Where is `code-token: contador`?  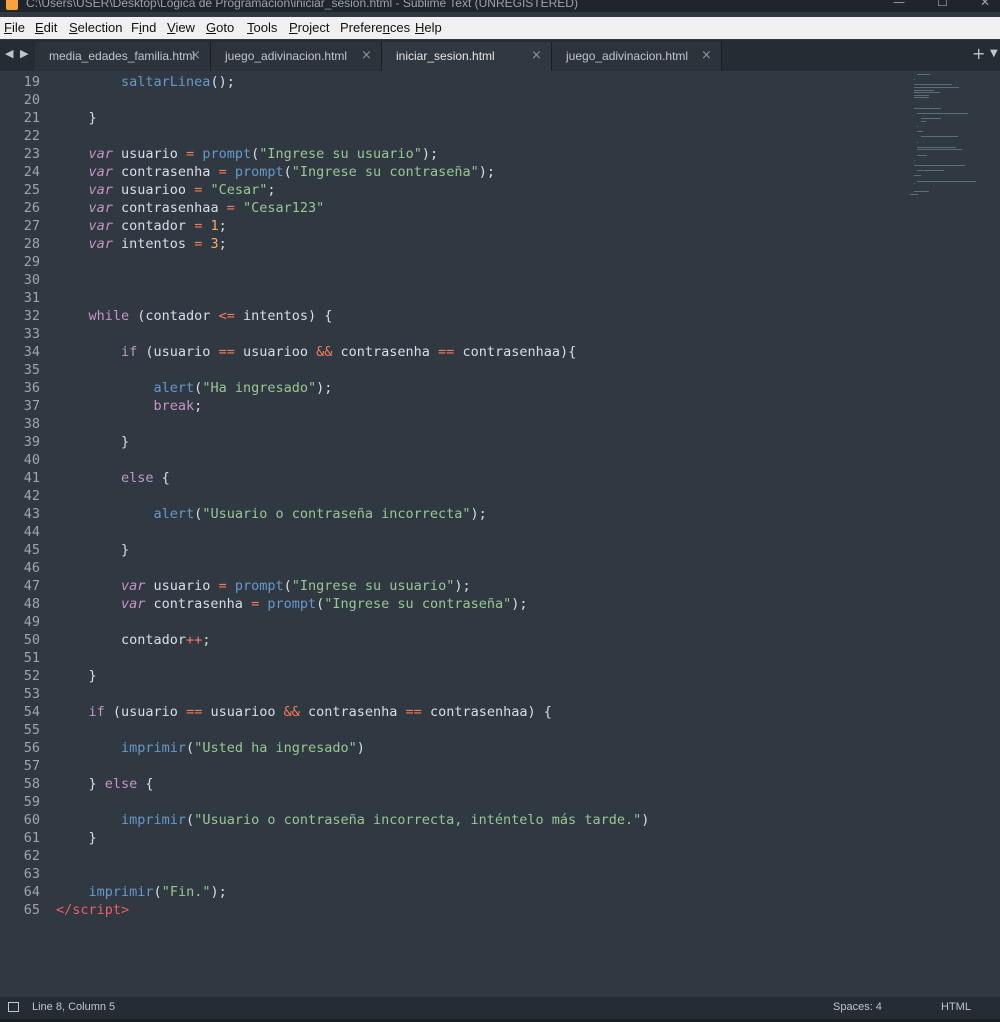 code-token: contador is located at coordinates (153, 226).